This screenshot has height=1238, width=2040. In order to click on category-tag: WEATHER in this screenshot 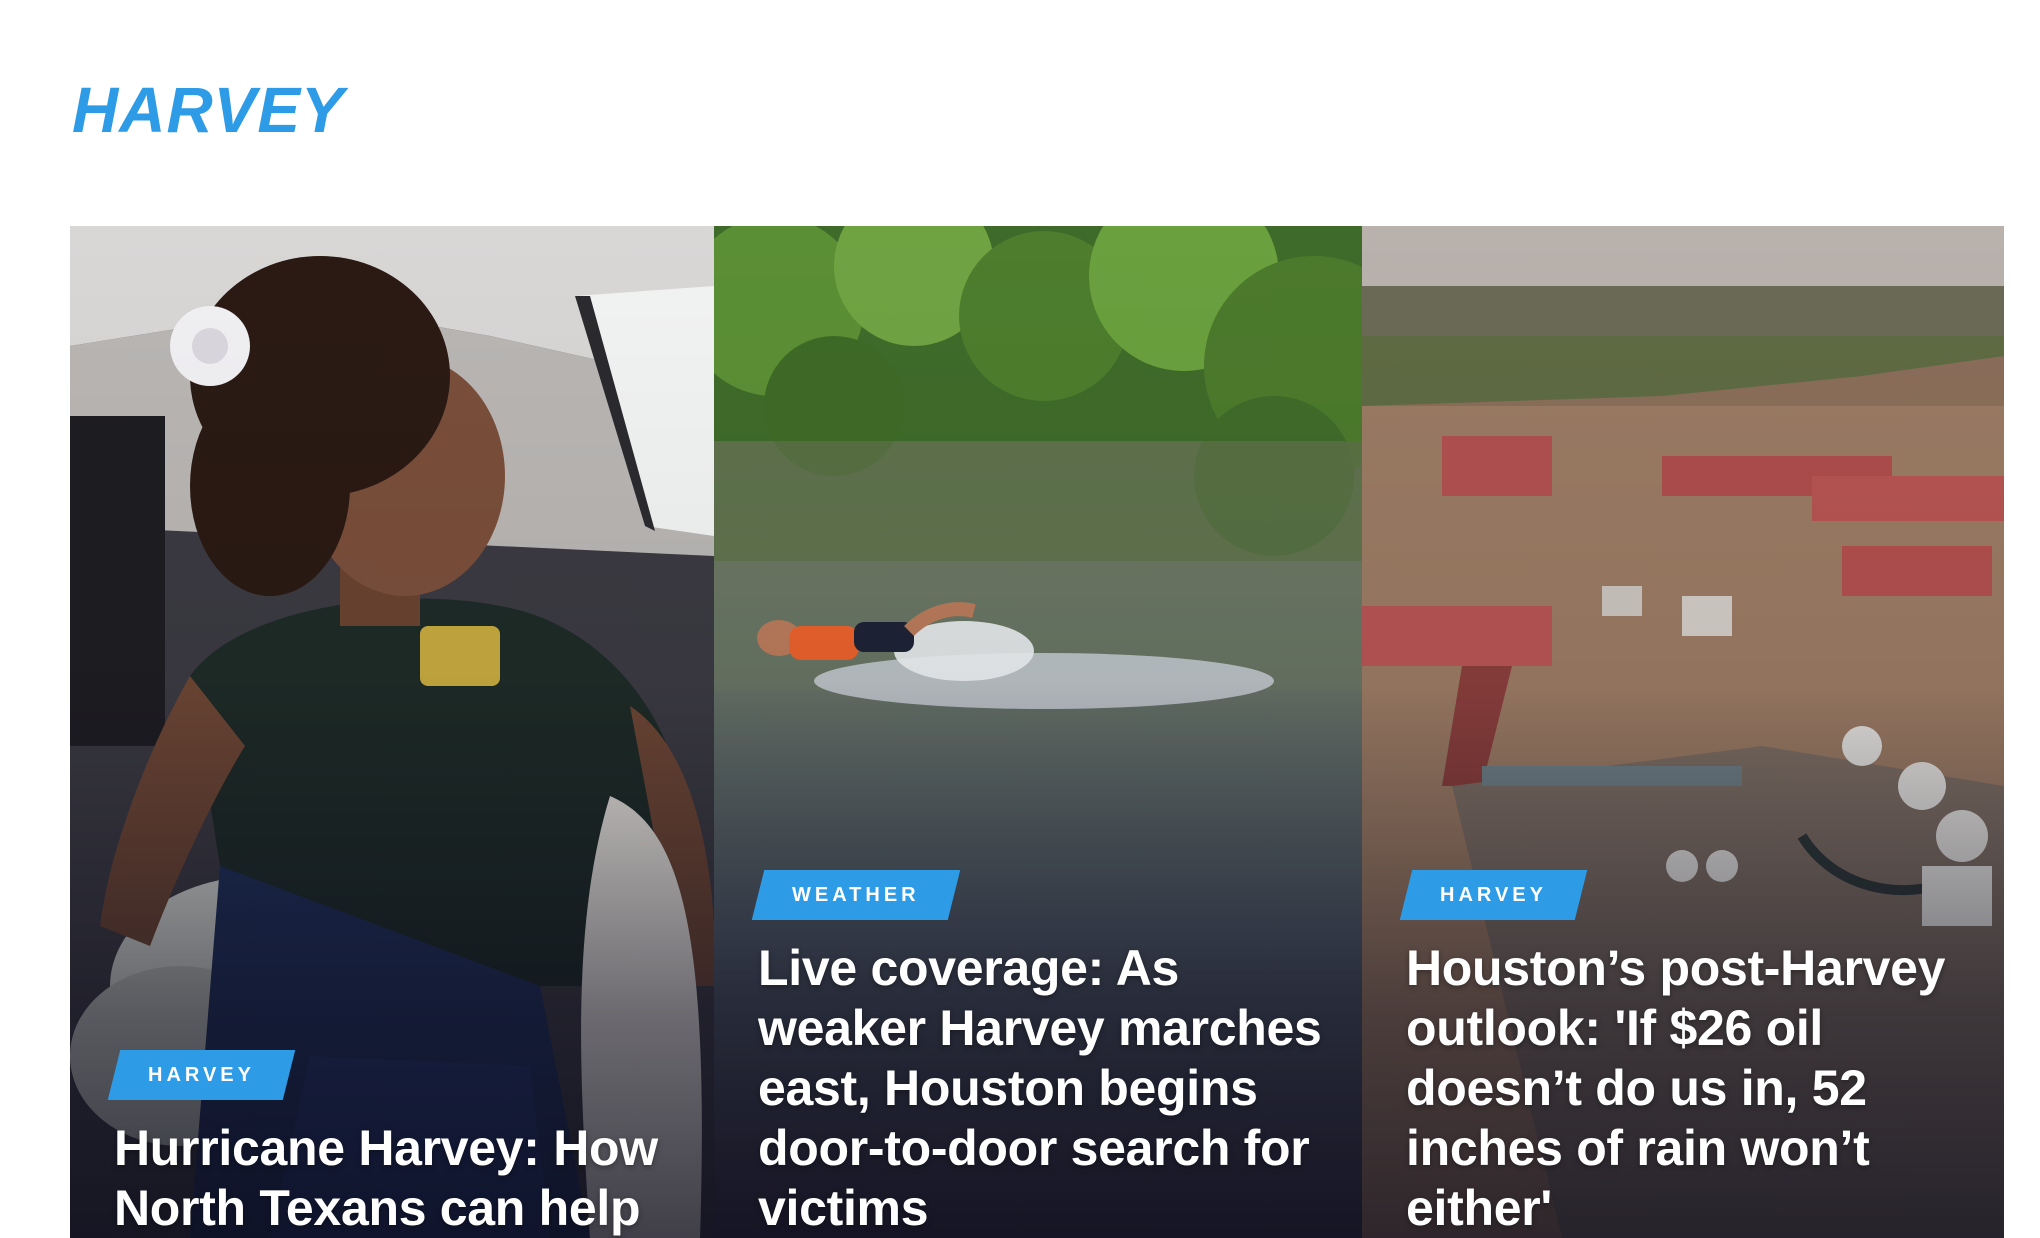, I will do `click(856, 895)`.